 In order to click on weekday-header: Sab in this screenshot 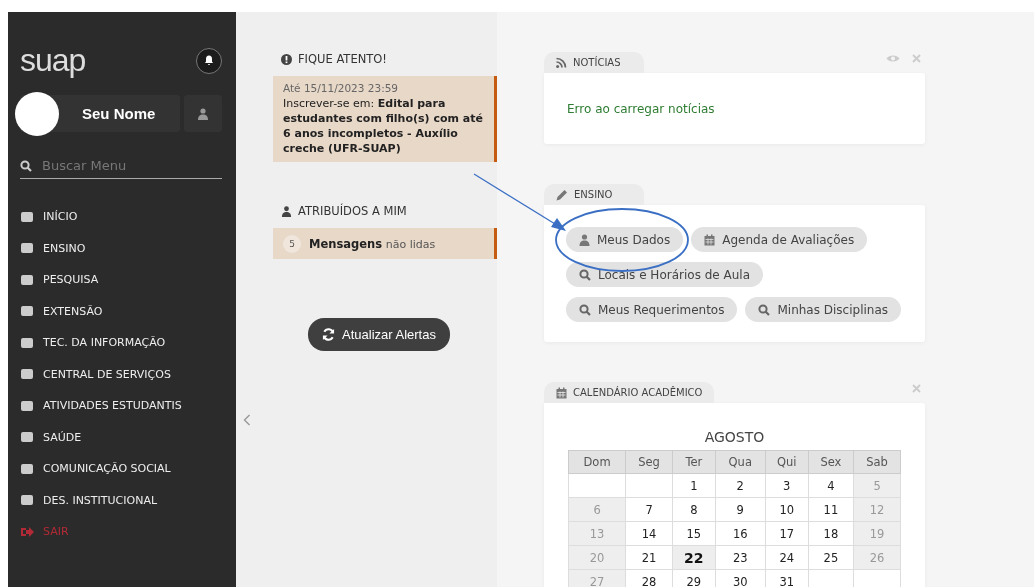, I will do `click(877, 462)`.